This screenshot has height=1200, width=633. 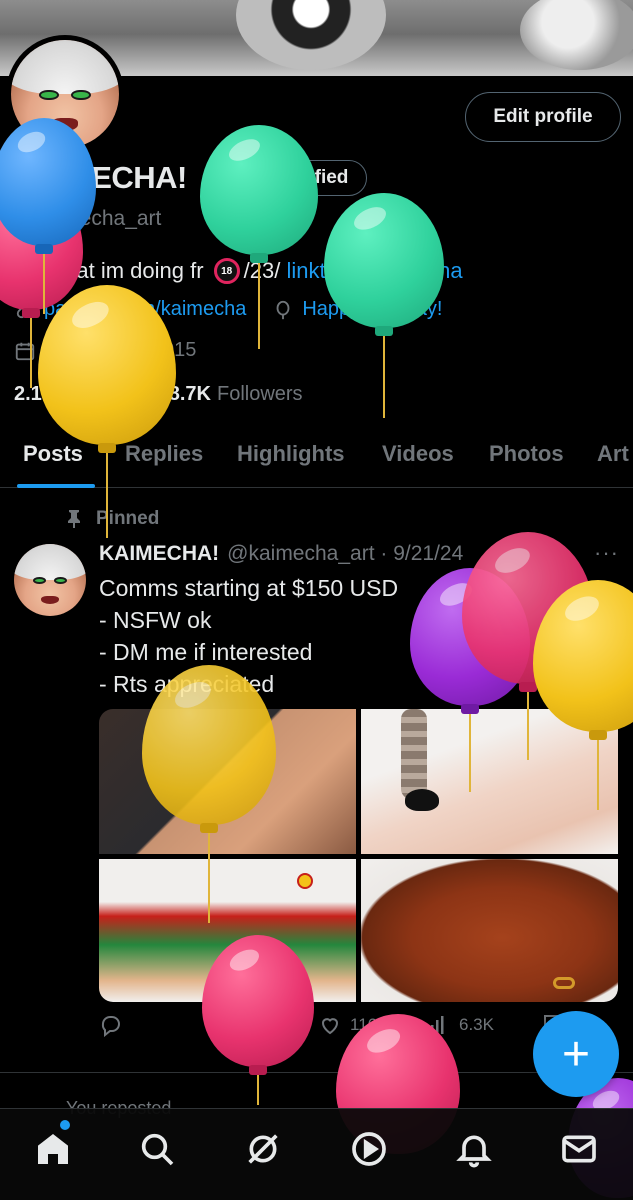 I want to click on grok-icon, so click(x=263, y=1149).